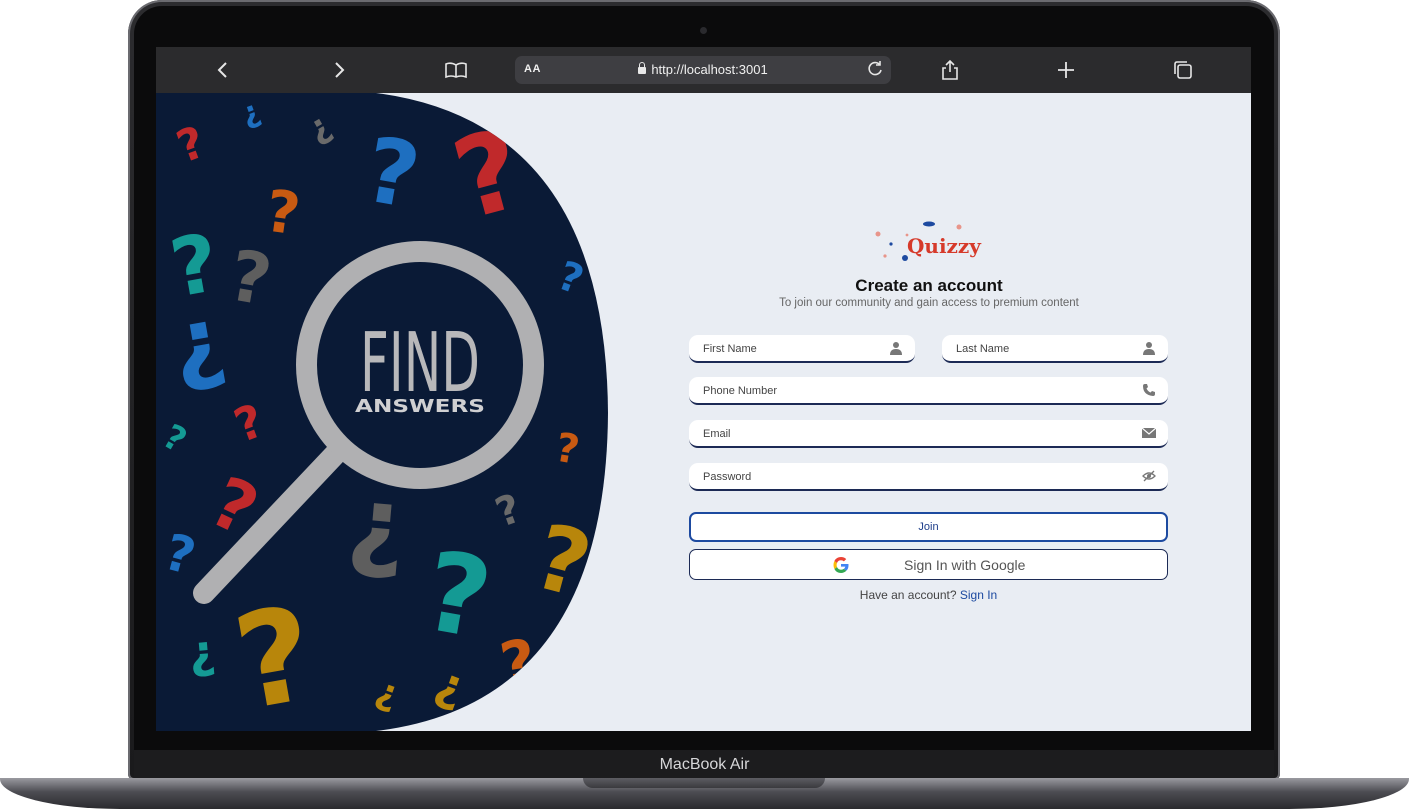  What do you see at coordinates (703, 595) in the screenshot?
I see `have-account-line: Have an account? Sign In` at bounding box center [703, 595].